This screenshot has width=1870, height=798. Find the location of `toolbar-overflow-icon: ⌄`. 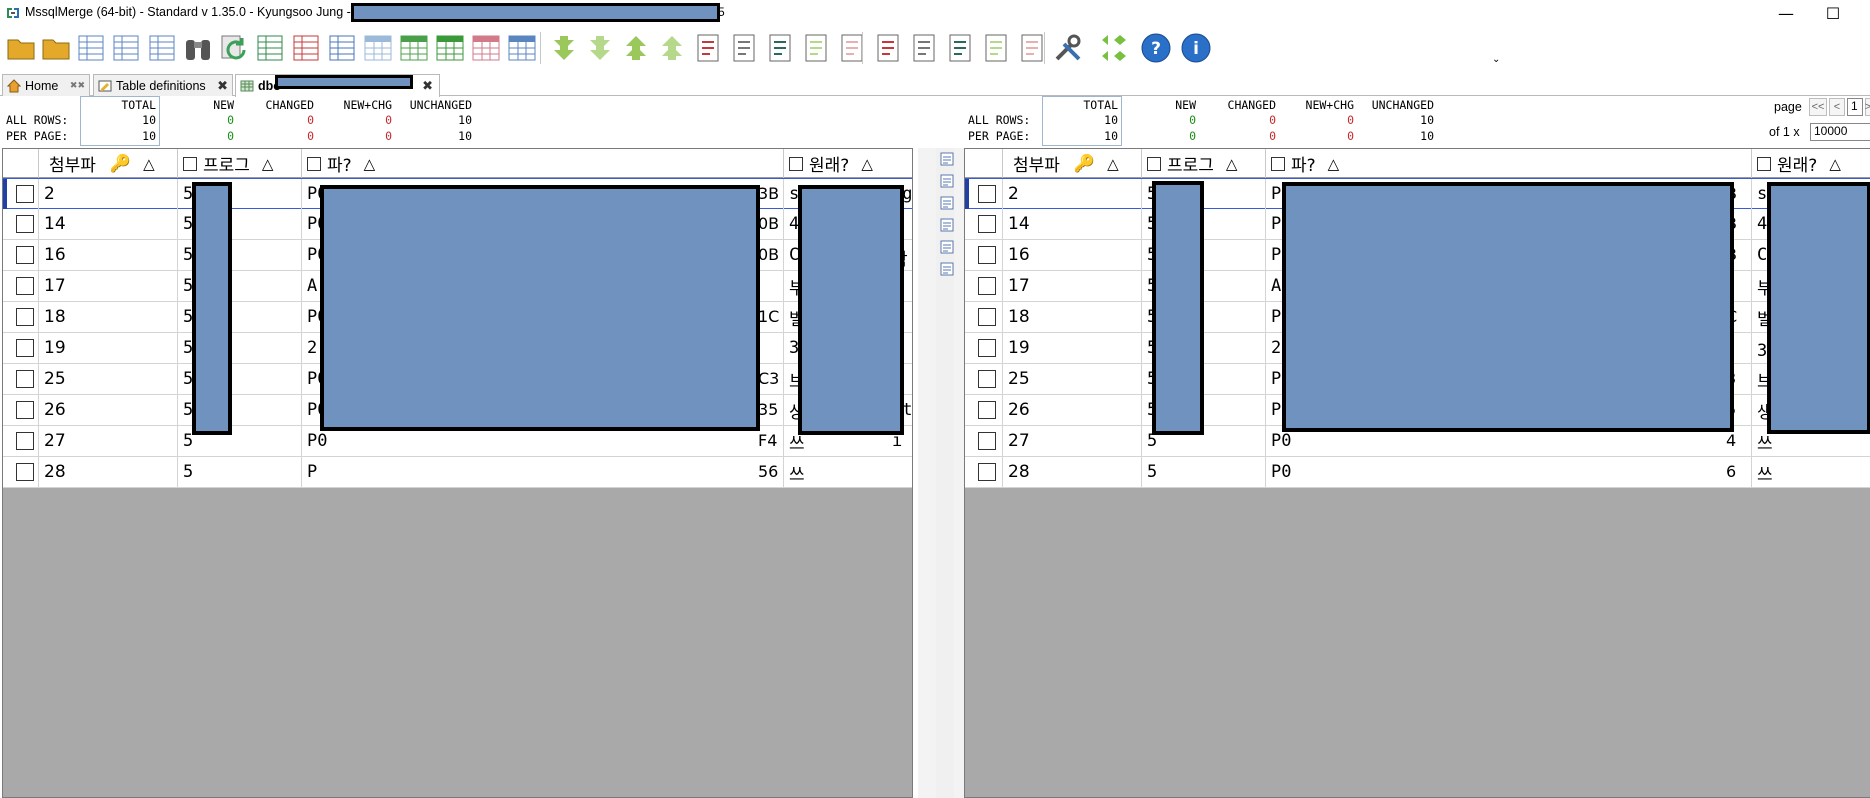

toolbar-overflow-icon: ⌄ is located at coordinates (1496, 59).